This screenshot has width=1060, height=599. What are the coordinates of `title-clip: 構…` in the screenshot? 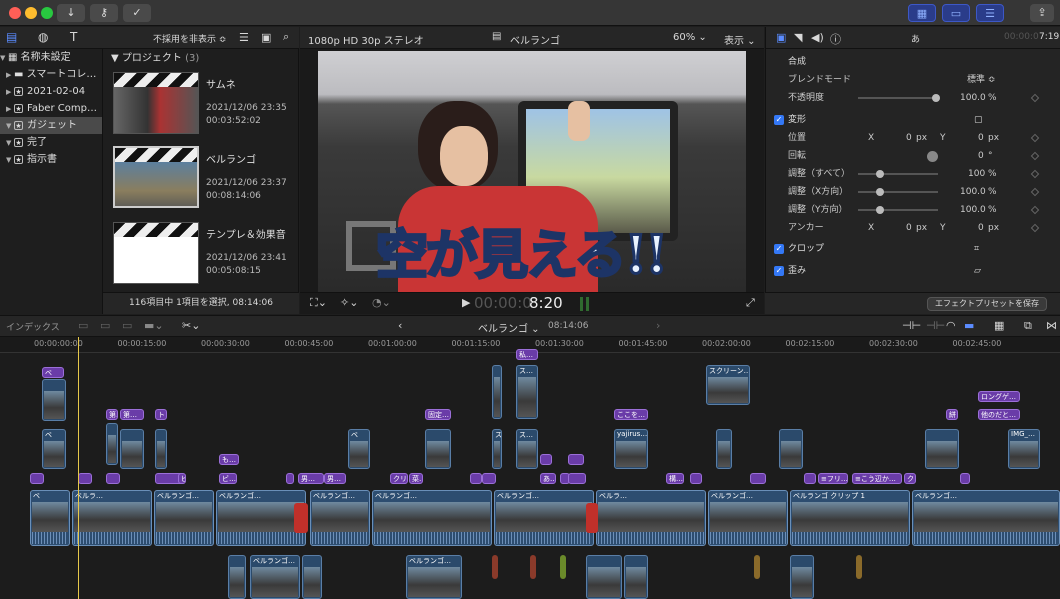 It's located at (675, 478).